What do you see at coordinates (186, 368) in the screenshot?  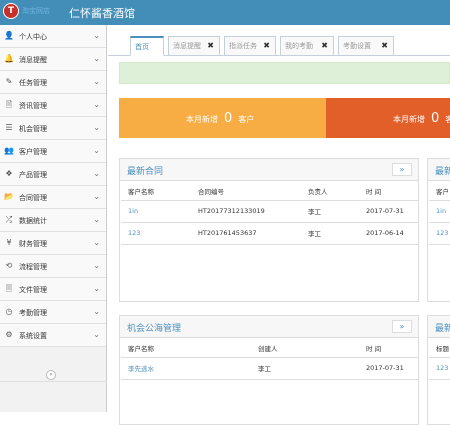 I see `cell-customer: 李先逃水` at bounding box center [186, 368].